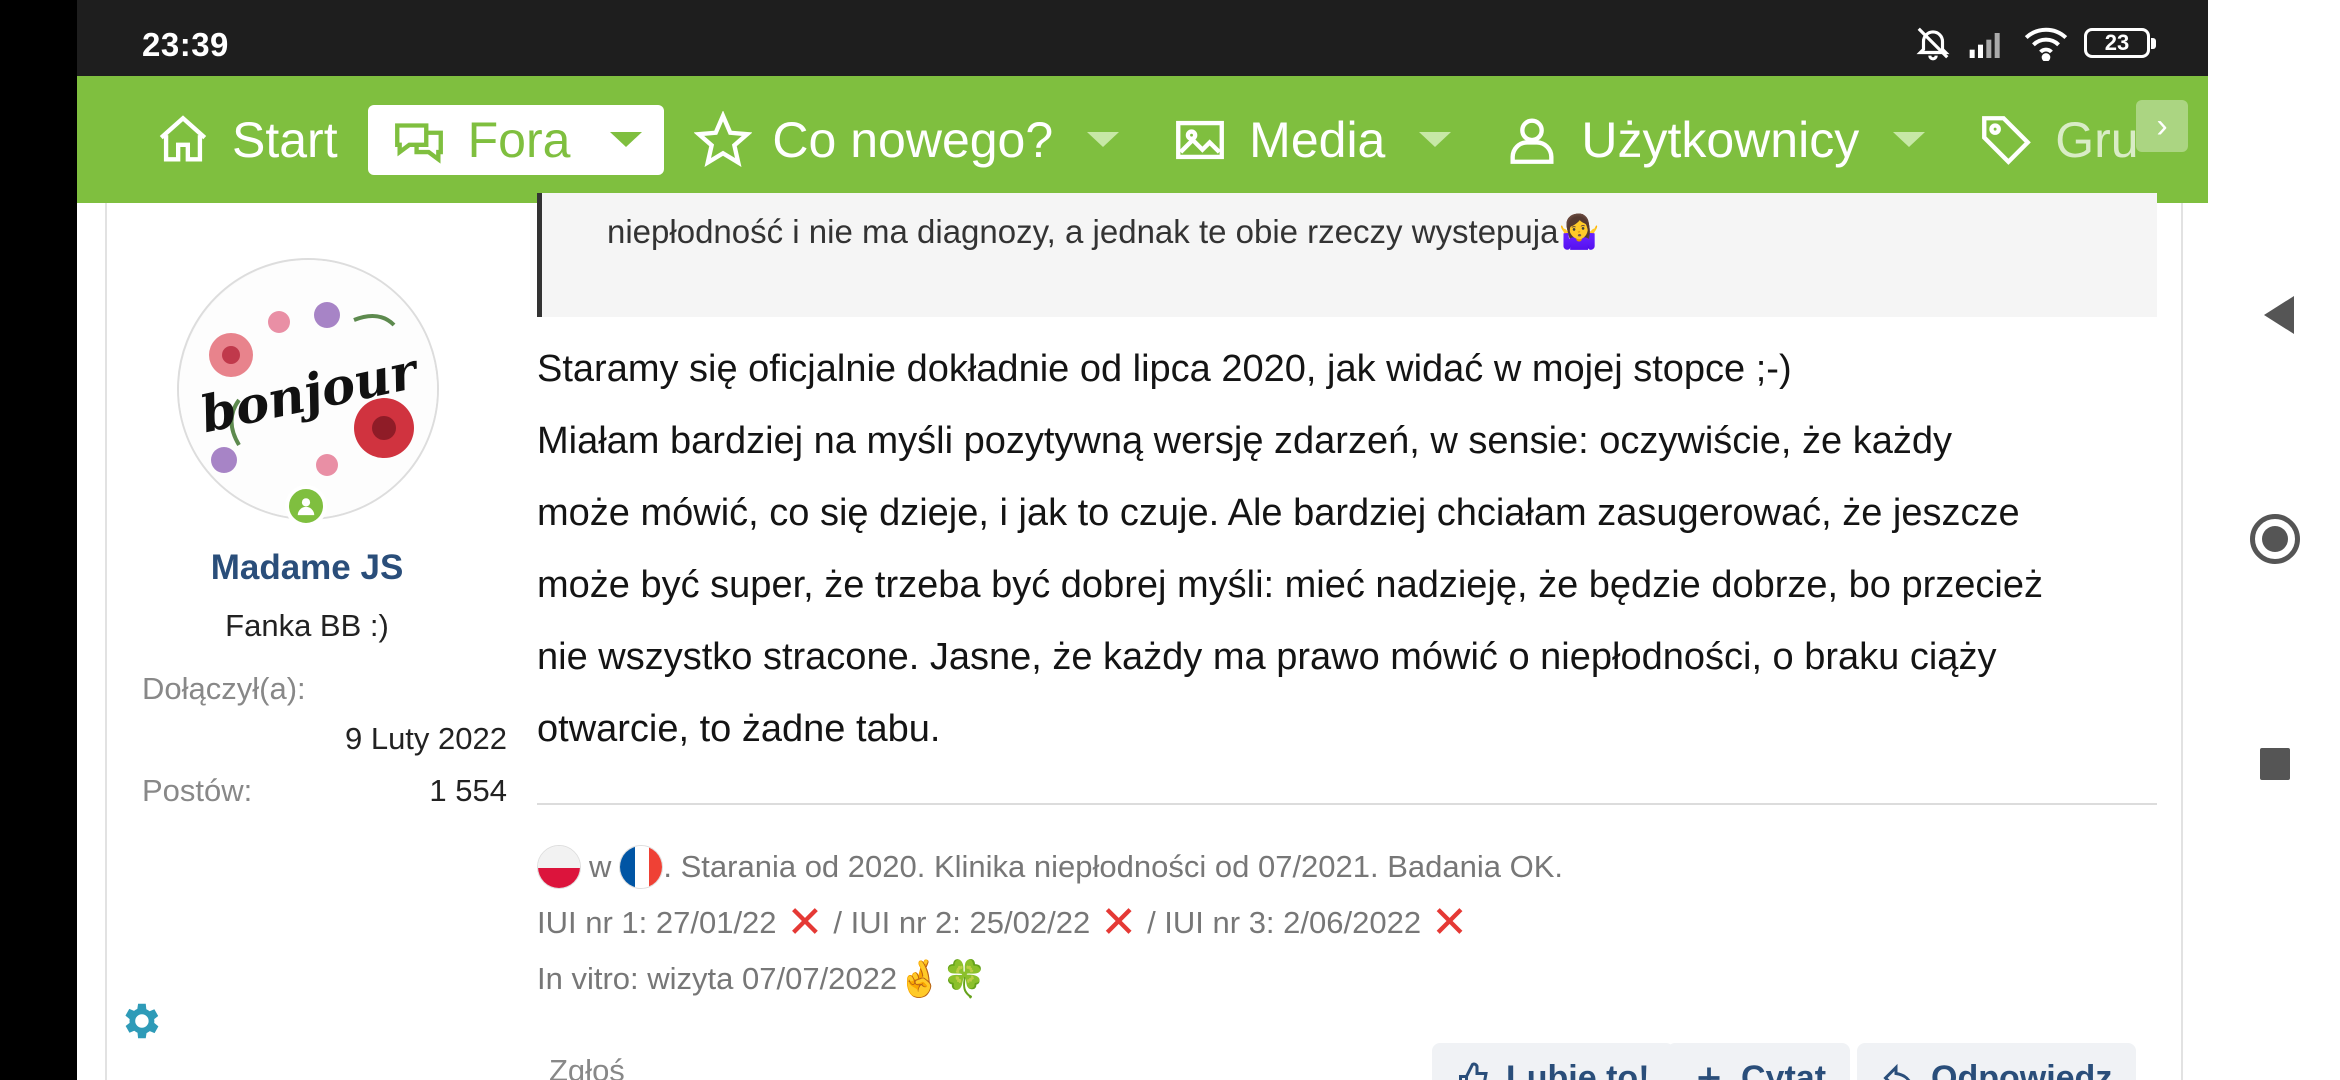  What do you see at coordinates (1532, 140) in the screenshot?
I see `user-icon` at bounding box center [1532, 140].